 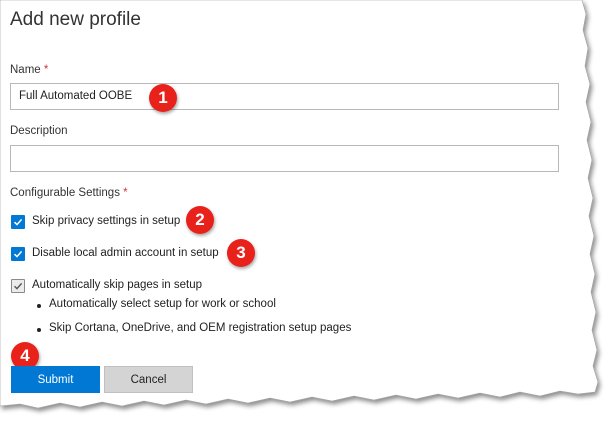 I want to click on page-title: Add new profile, so click(x=75, y=19).